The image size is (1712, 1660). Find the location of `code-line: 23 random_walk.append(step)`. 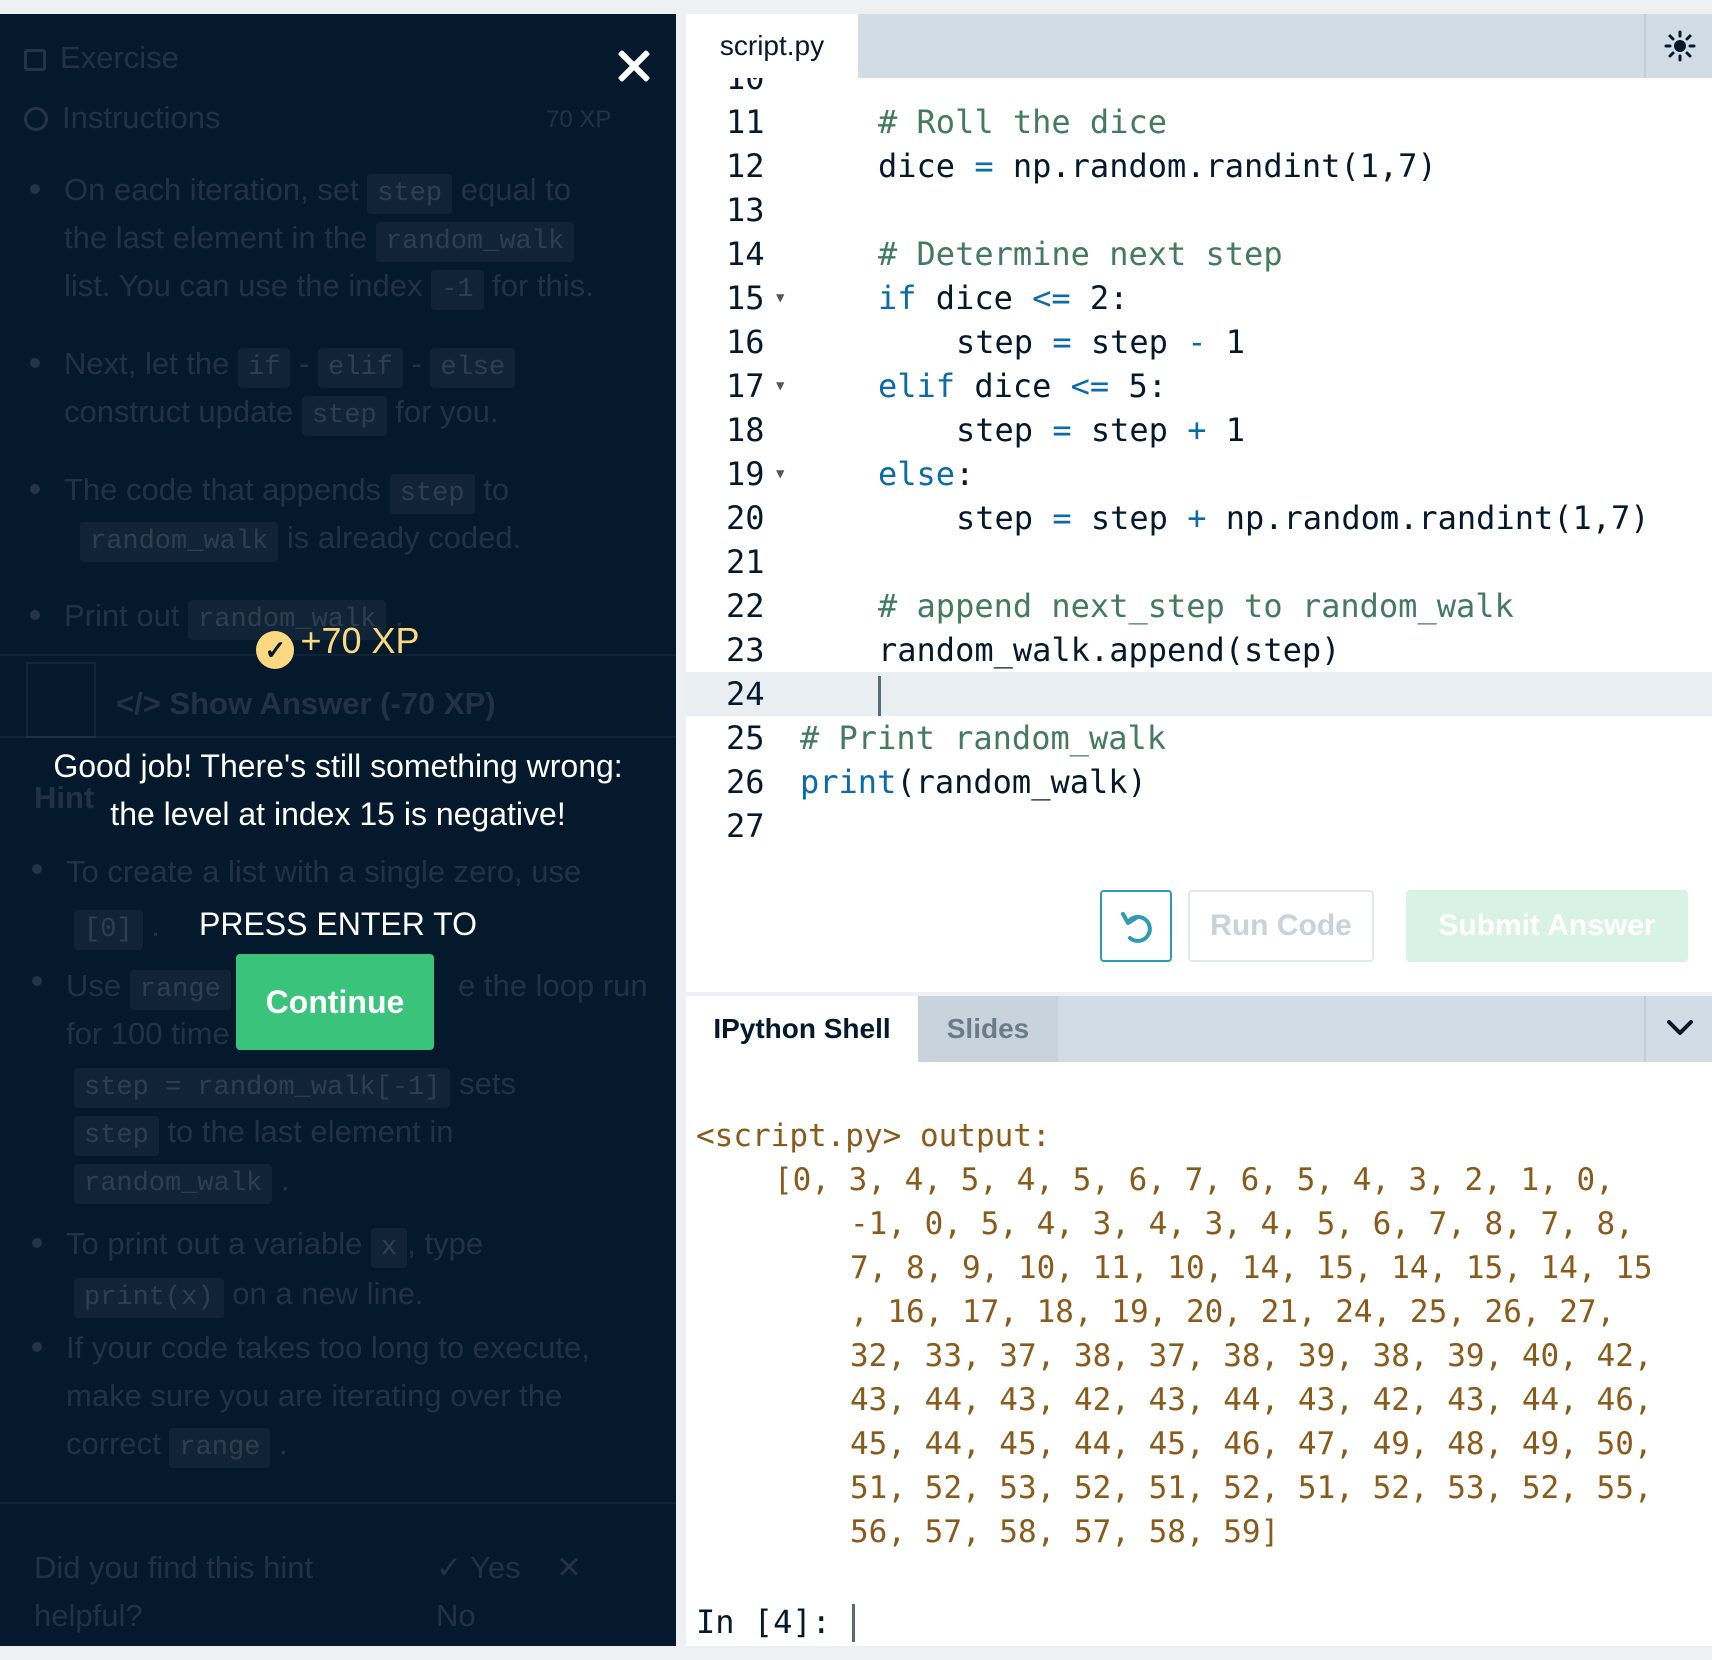

code-line: 23 random_walk.append(step) is located at coordinates (1199, 650).